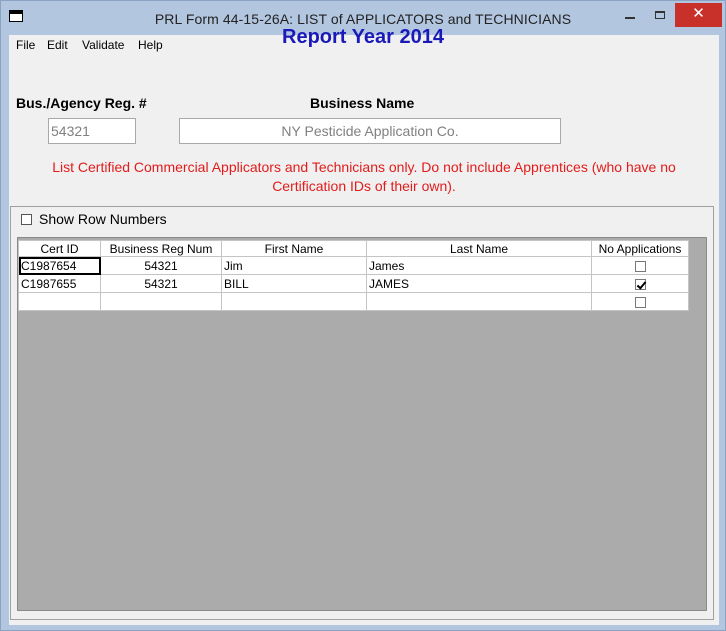 The height and width of the screenshot is (631, 726). What do you see at coordinates (59, 248) in the screenshot?
I see `col-header-cert-id: Cert ID` at bounding box center [59, 248].